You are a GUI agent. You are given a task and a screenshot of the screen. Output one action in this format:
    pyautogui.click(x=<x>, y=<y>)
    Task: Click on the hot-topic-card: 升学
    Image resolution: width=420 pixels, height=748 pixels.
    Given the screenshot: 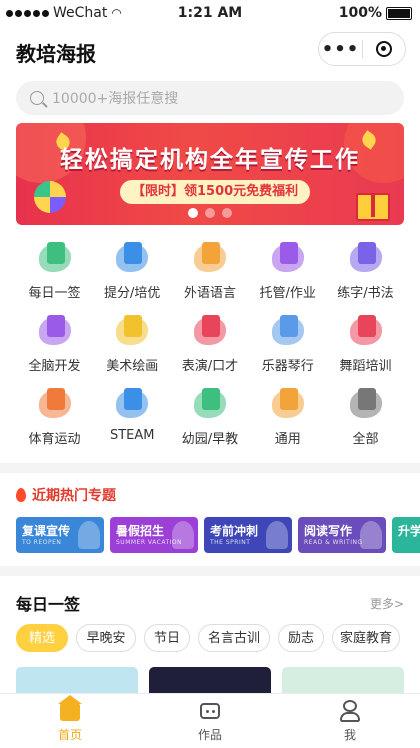 What is the action you would take?
    pyautogui.click(x=406, y=535)
    